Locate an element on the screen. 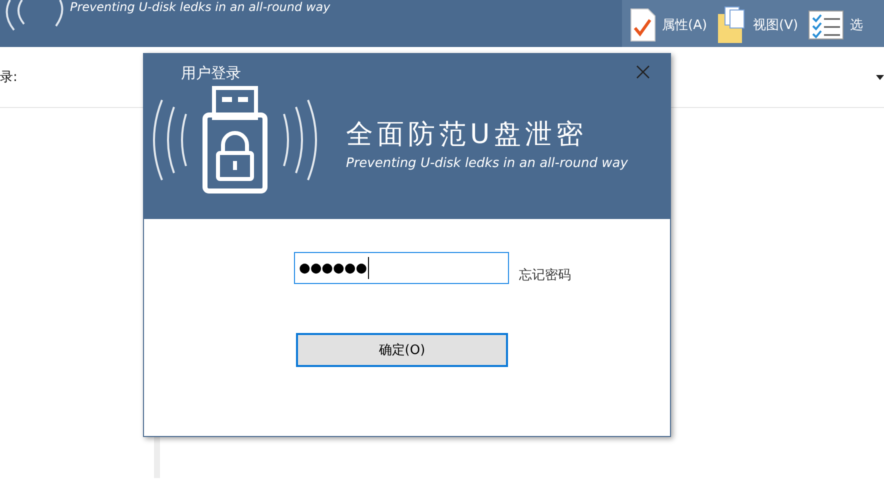 This screenshot has width=884, height=479. toolbar-button: 视图(V) is located at coordinates (757, 25).